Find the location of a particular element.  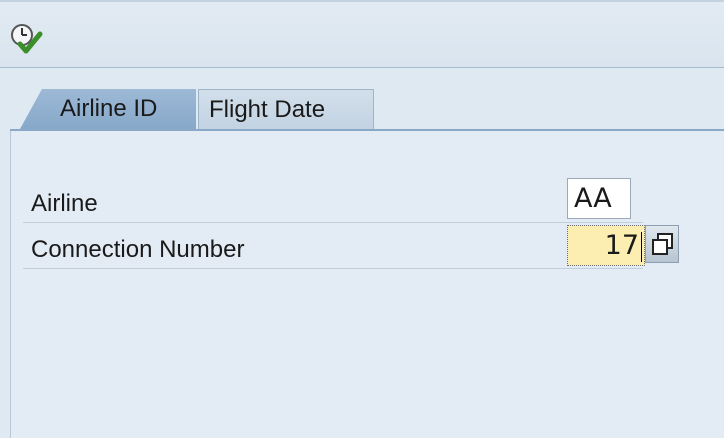

value-help-icon is located at coordinates (662, 244).